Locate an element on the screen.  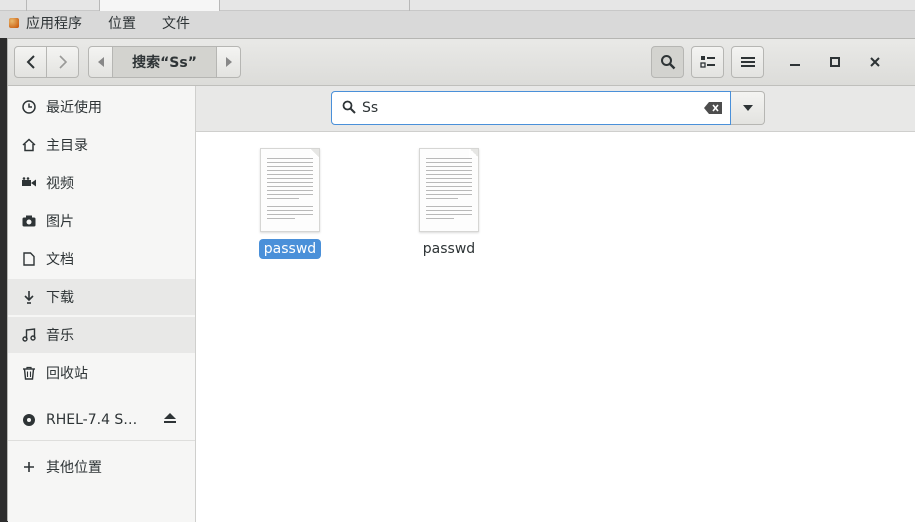
document-icon is located at coordinates (29, 259).